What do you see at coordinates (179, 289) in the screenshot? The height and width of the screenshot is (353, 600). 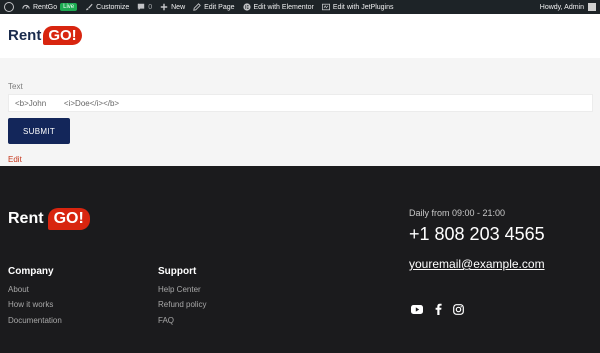 I see `footer-link-help-center: Help Center` at bounding box center [179, 289].